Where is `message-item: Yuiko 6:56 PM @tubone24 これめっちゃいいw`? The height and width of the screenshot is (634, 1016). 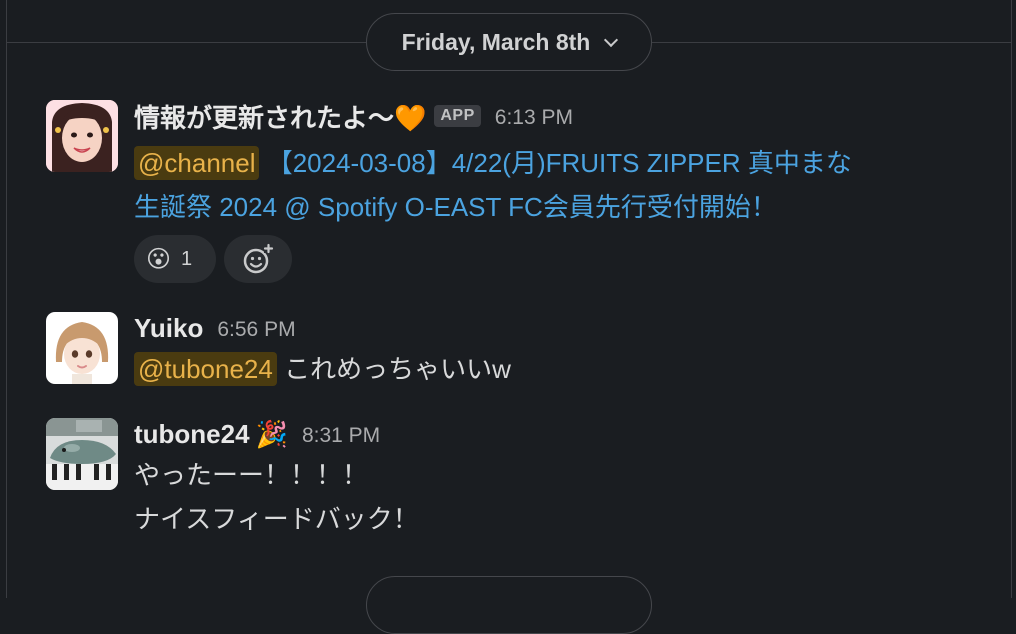 message-item: Yuiko 6:56 PM @tubone24 これめっちゃいいw is located at coordinates (511, 352).